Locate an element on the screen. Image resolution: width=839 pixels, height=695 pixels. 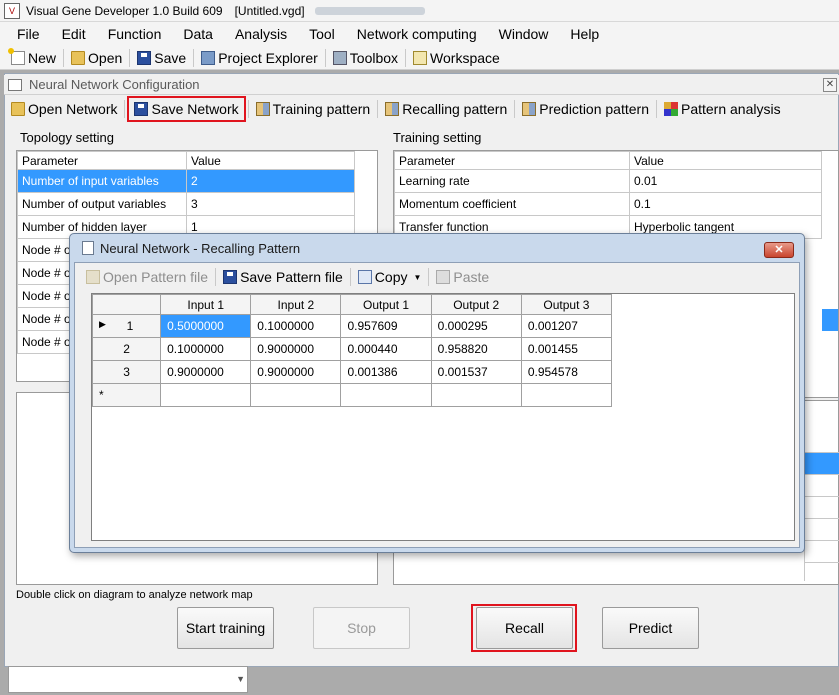
table-row: Number of output variables 3 is located at coordinates (186, 204).